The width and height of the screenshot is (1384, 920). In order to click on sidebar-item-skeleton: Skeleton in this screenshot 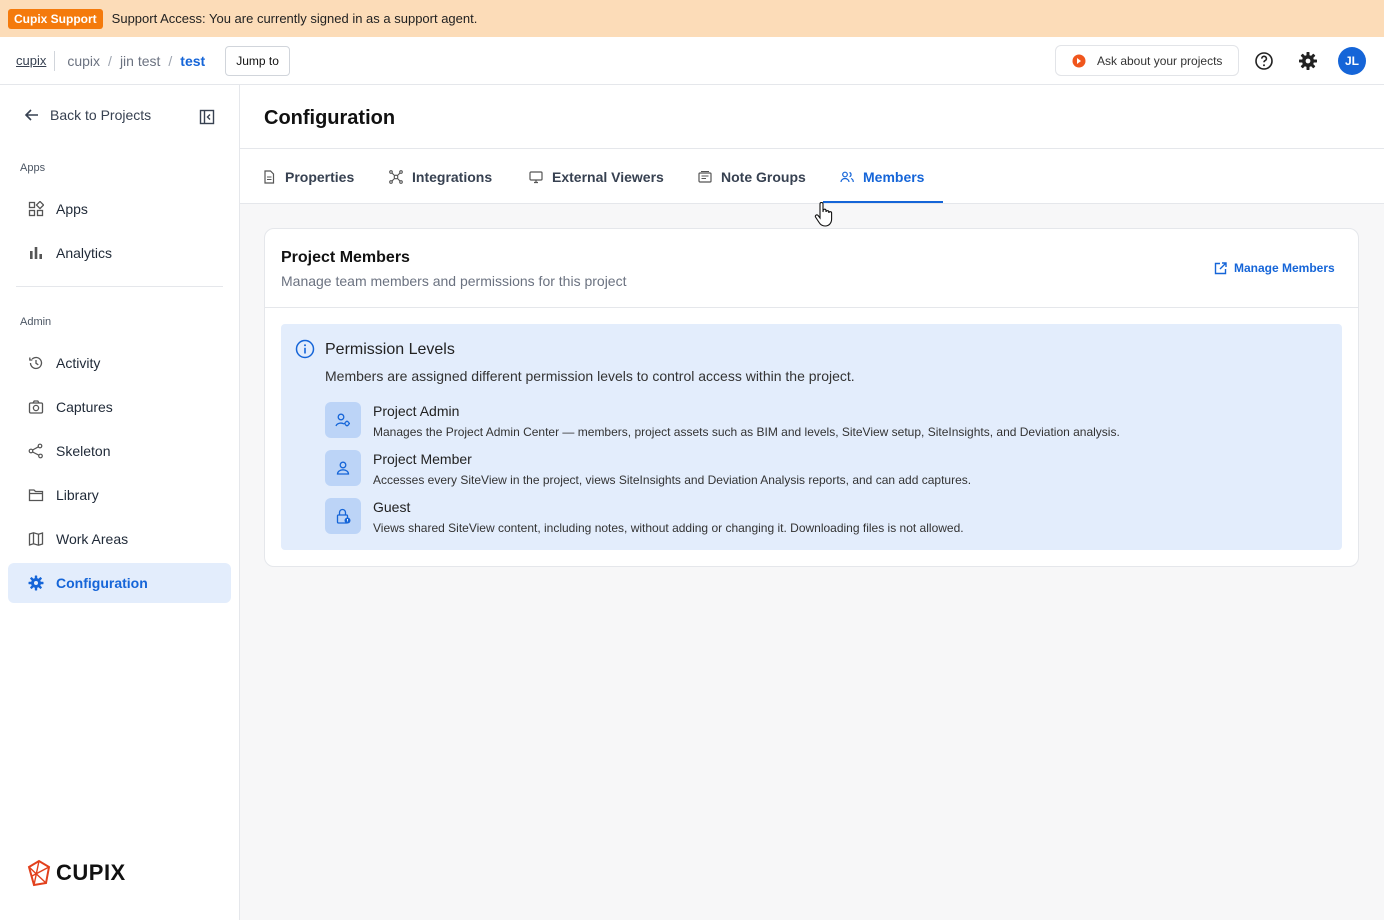, I will do `click(119, 451)`.